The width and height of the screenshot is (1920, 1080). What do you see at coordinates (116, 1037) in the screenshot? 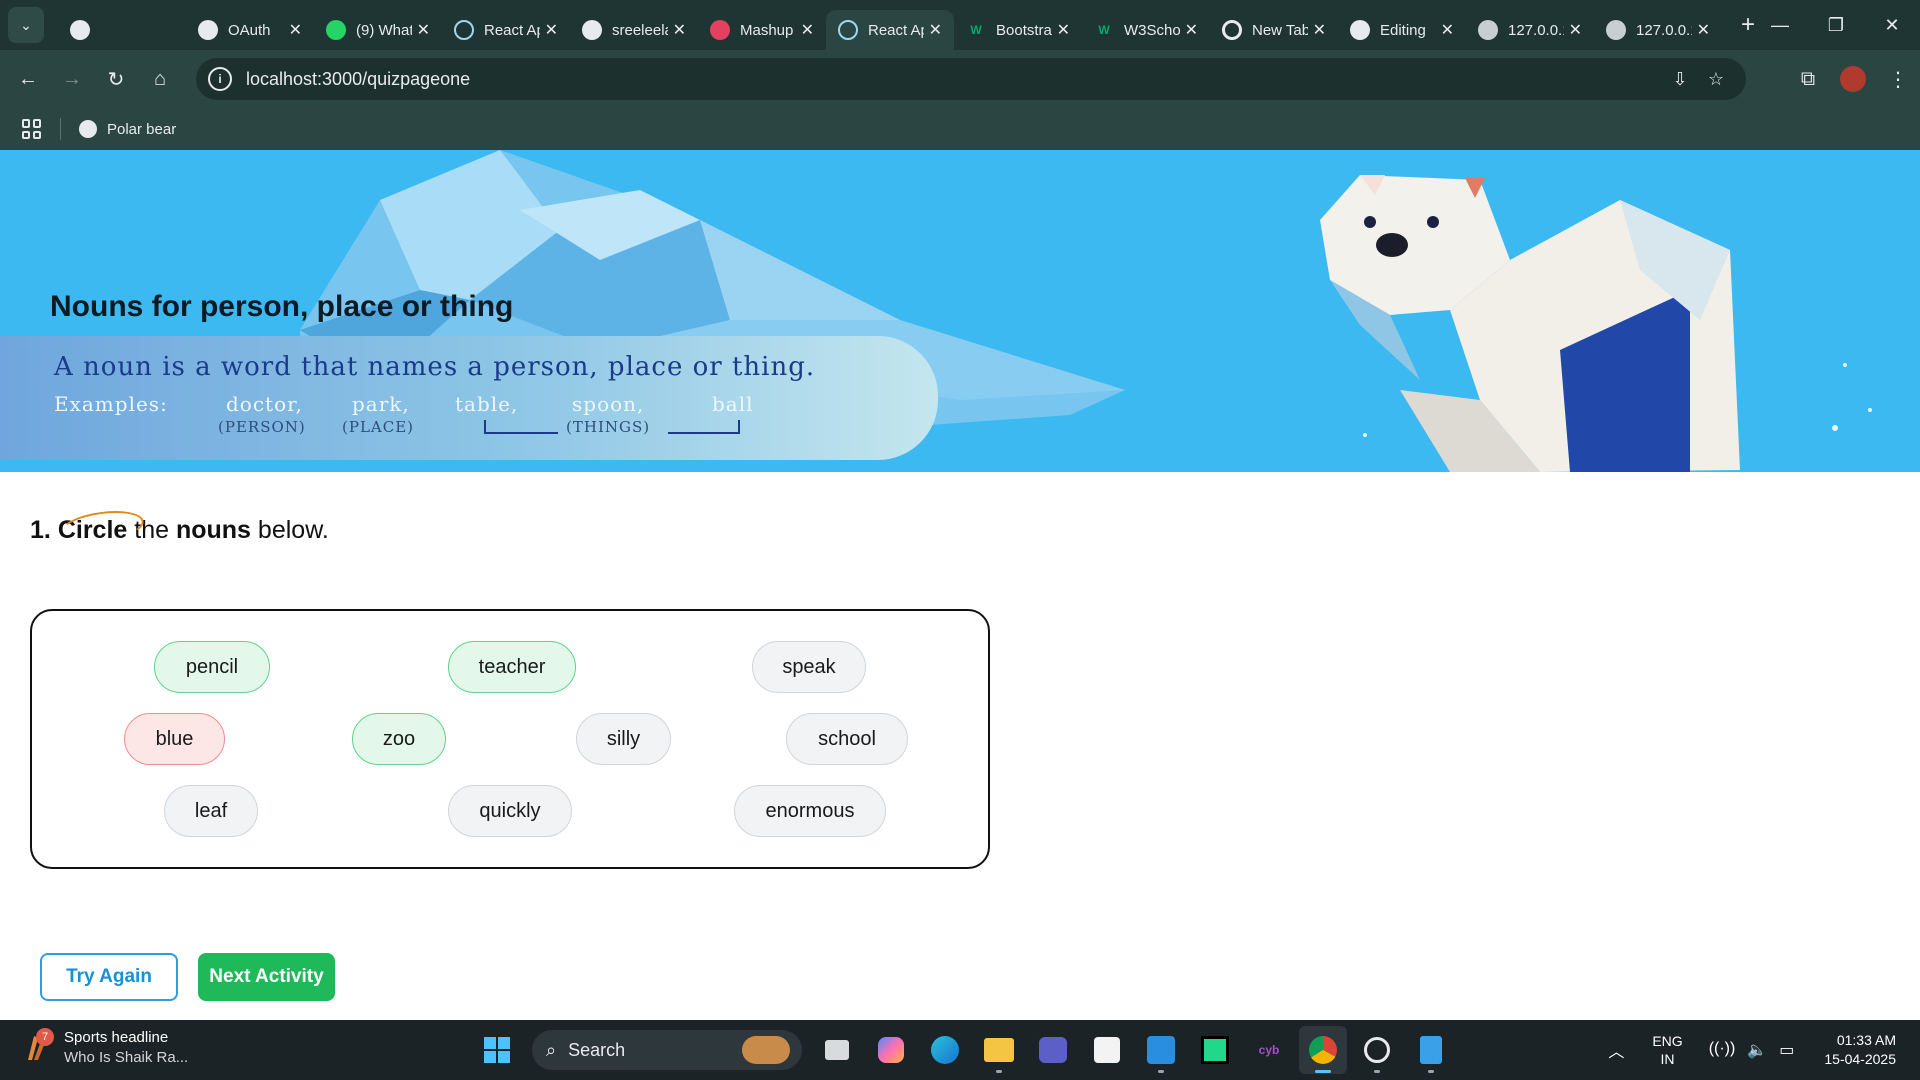
I see `news-title: Sports headline` at bounding box center [116, 1037].